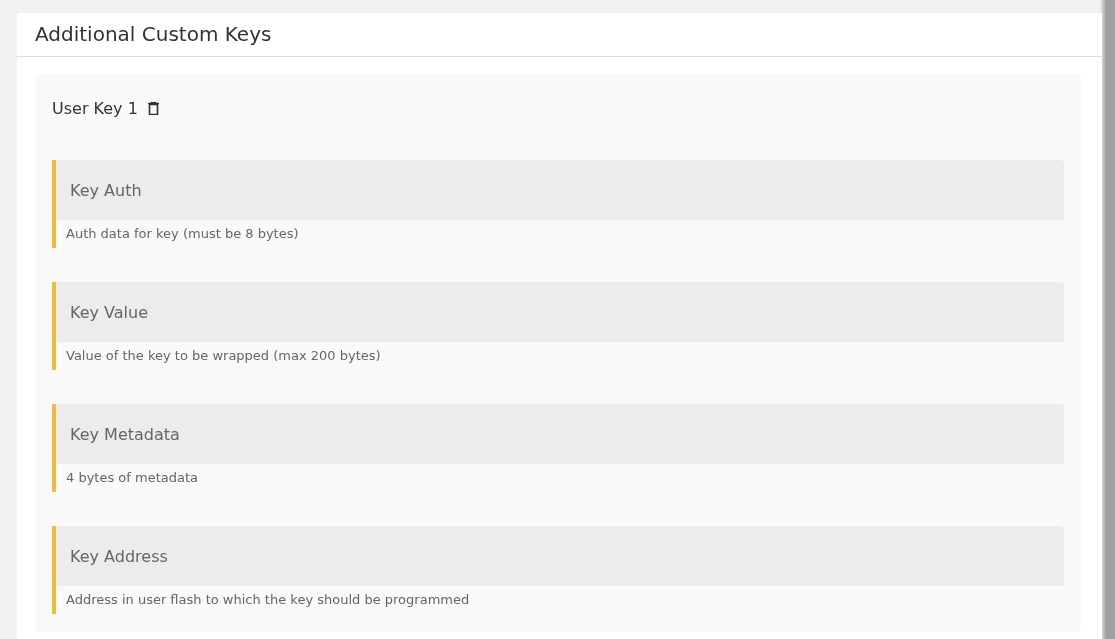 The height and width of the screenshot is (639, 1115). What do you see at coordinates (560, 312) in the screenshot?
I see `input-field: Key Value` at bounding box center [560, 312].